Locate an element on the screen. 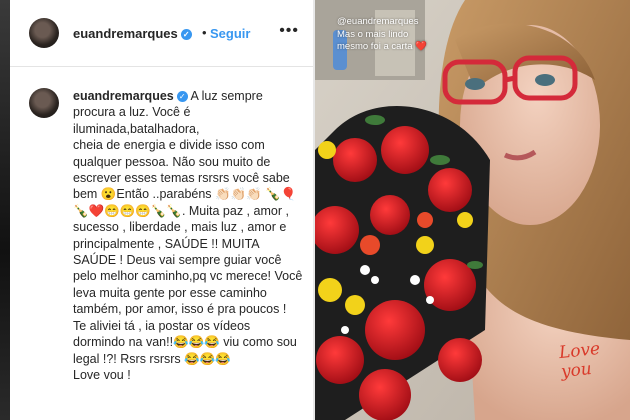 This screenshot has width=630, height=420. handwritten-love-you: Love you is located at coordinates (580, 360).